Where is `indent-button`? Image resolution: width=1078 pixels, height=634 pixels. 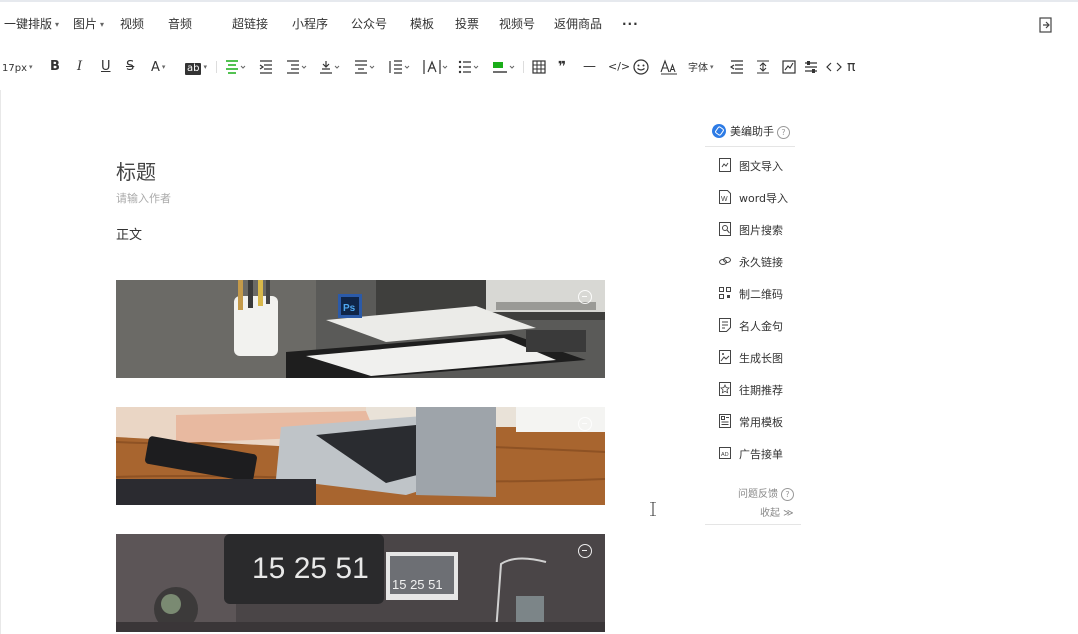 indent-button is located at coordinates (266, 67).